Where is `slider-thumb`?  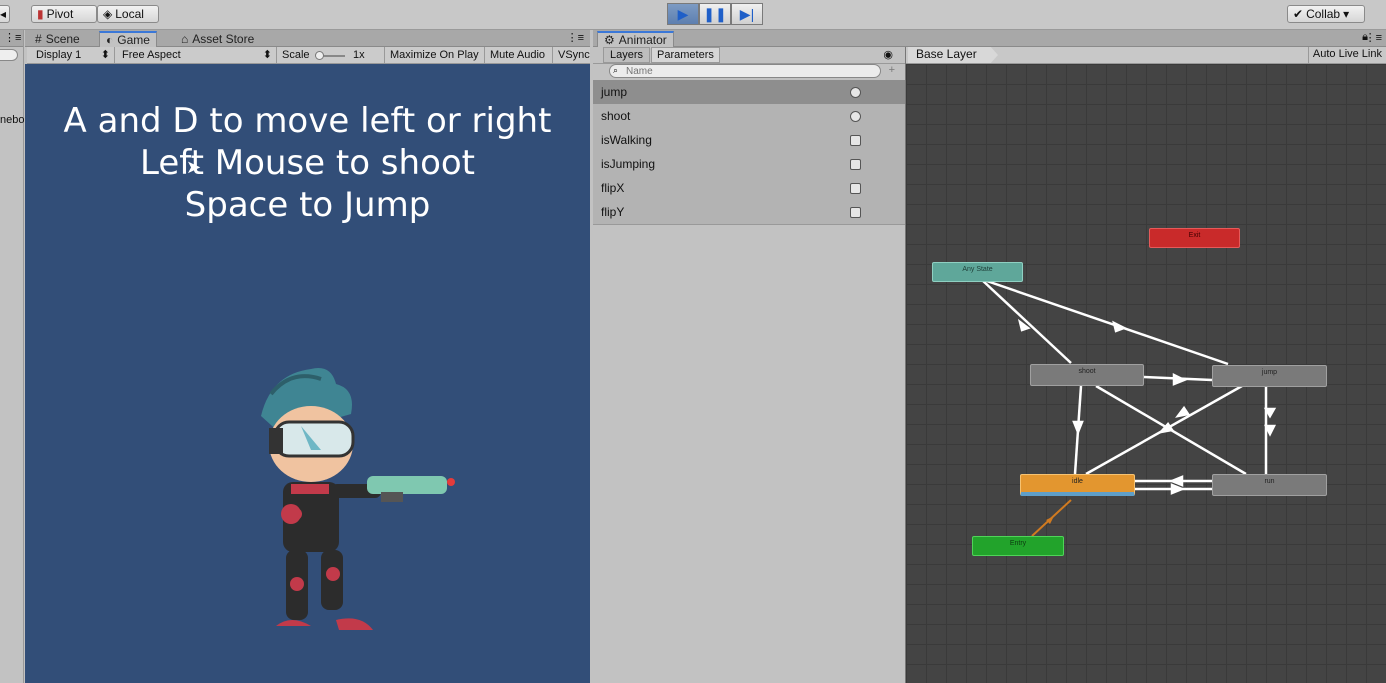 slider-thumb is located at coordinates (319, 55).